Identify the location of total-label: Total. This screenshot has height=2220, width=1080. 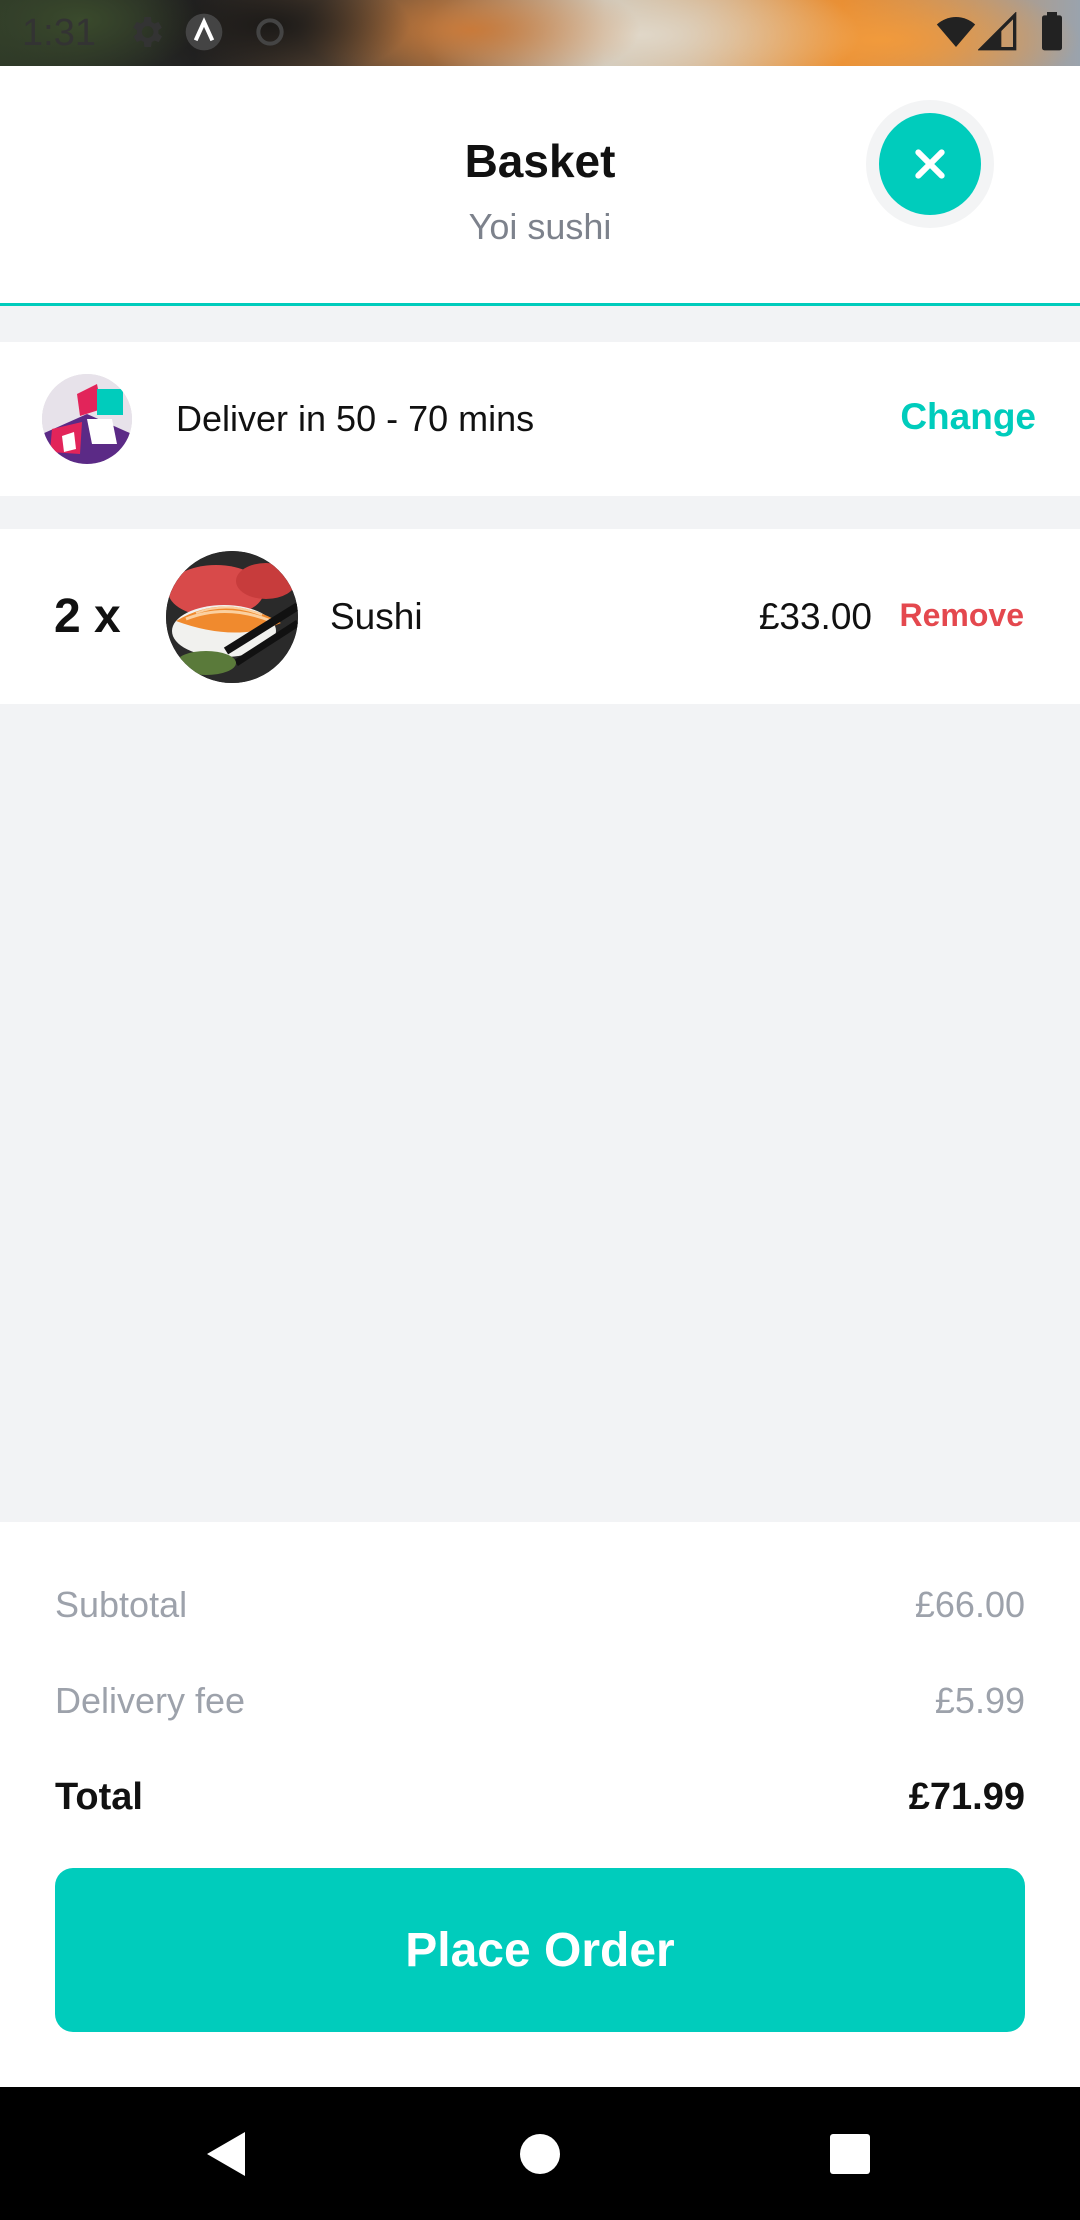
(99, 1797).